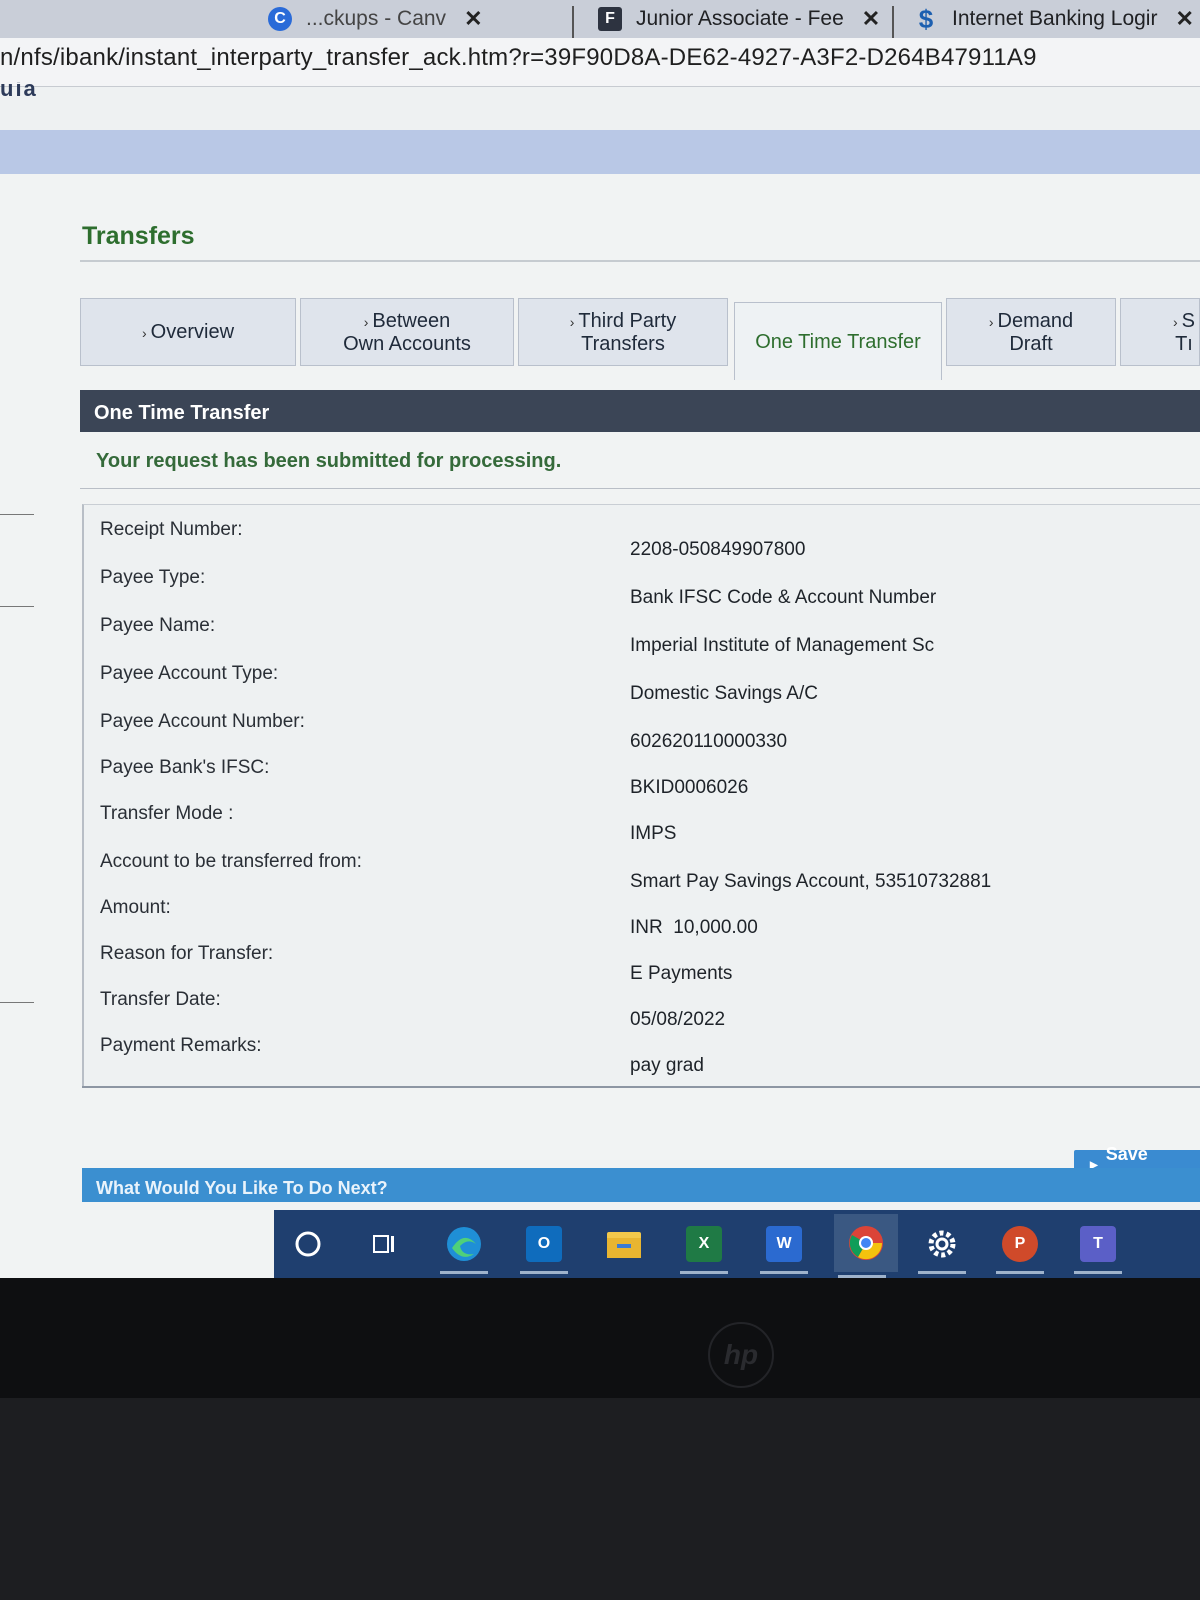 The image size is (1200, 1600). I want to click on outlook-letter: O, so click(544, 1244).